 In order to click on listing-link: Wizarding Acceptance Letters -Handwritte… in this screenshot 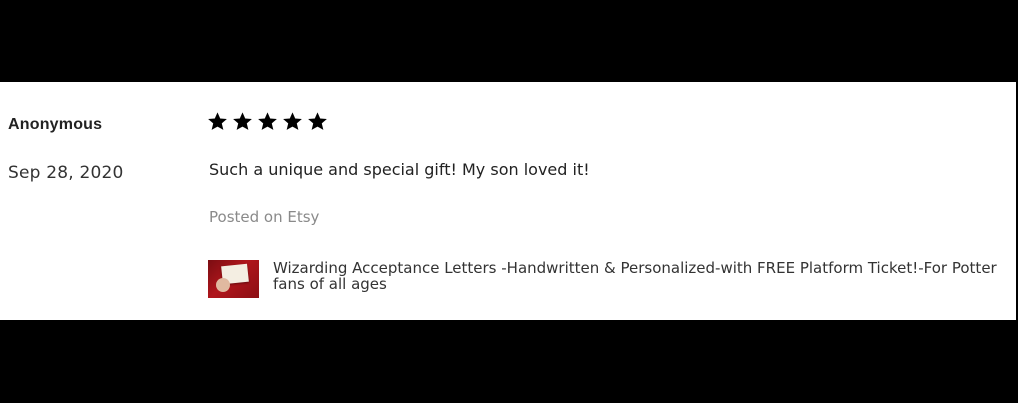, I will do `click(610, 279)`.